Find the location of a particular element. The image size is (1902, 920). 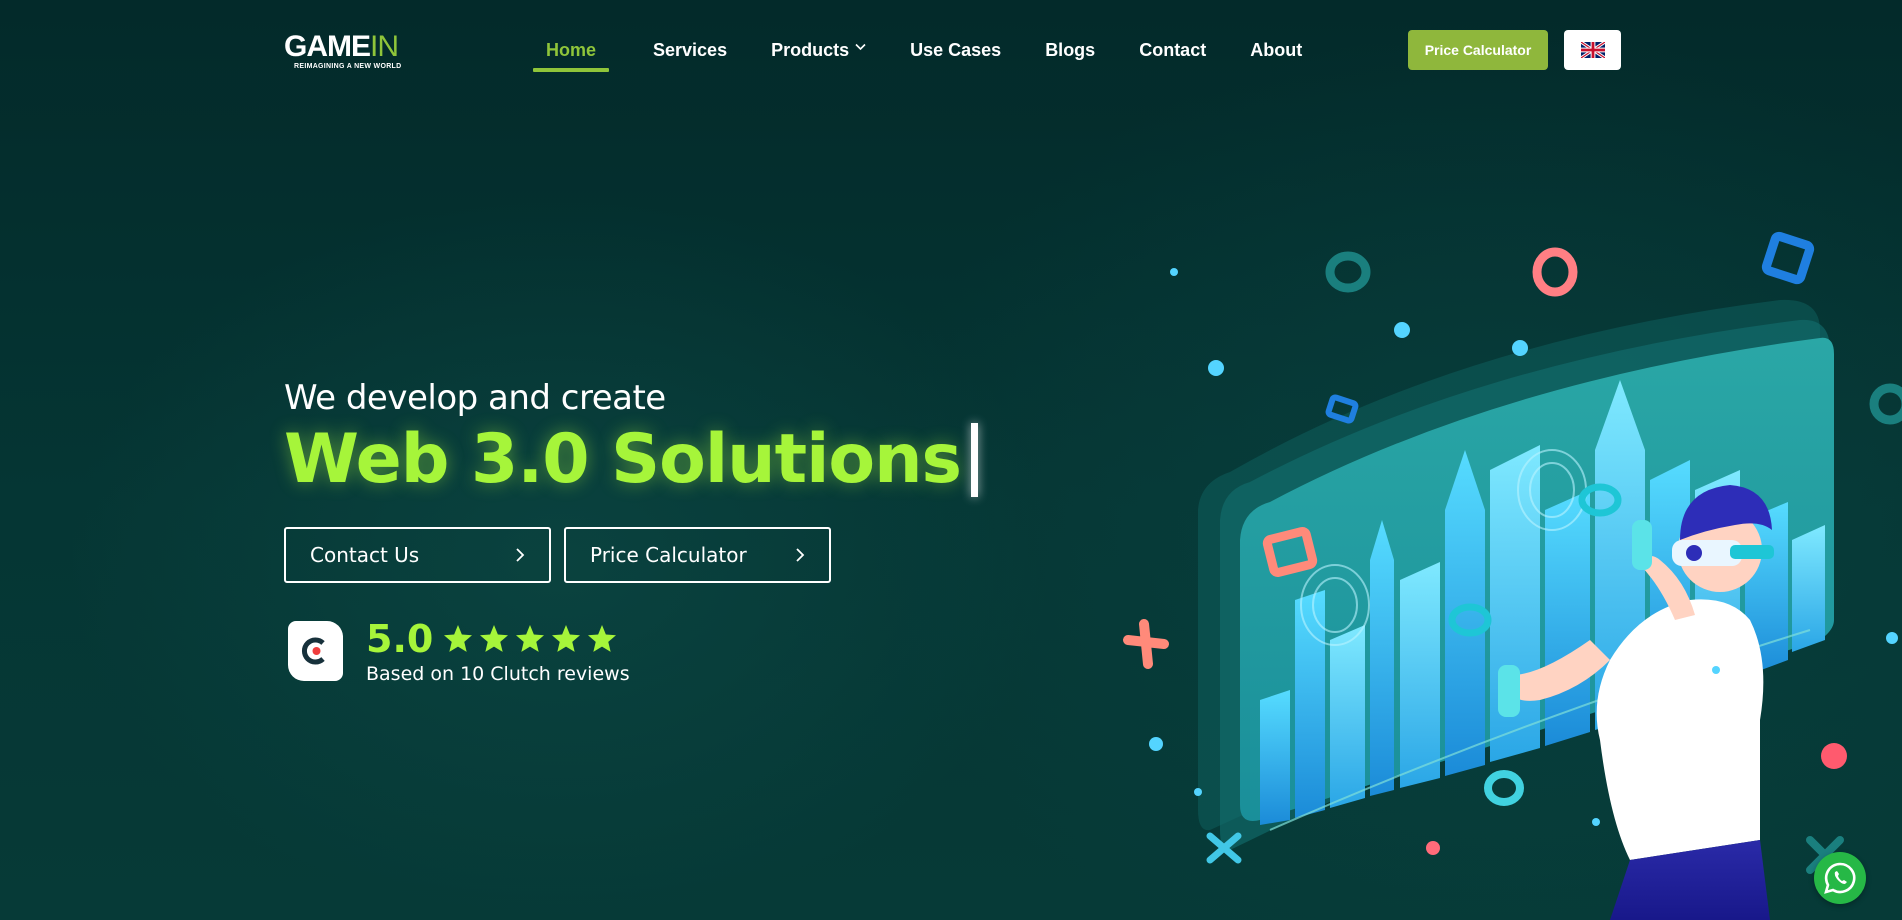

uk-flag-icon is located at coordinates (1592, 50).